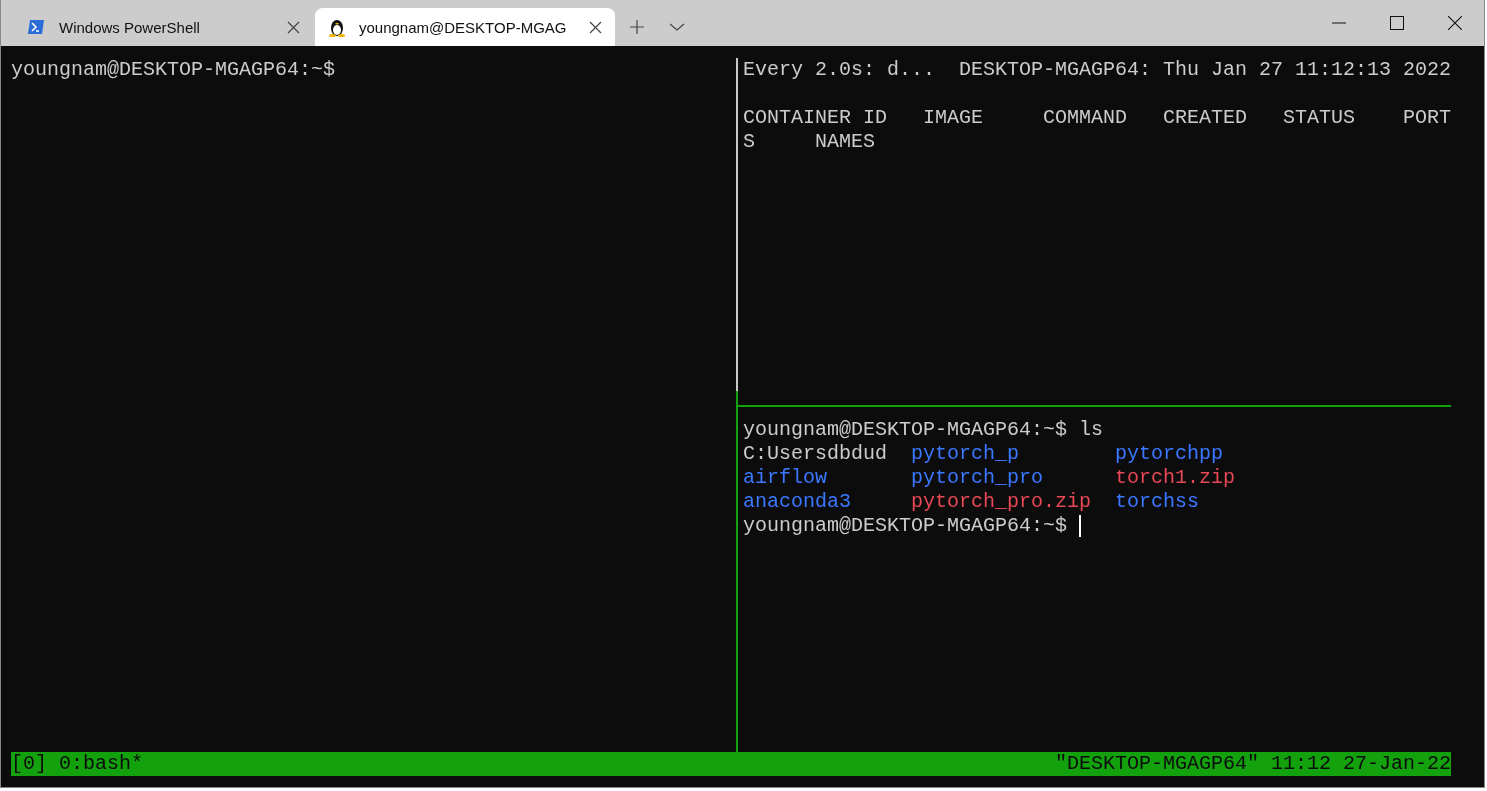 The height and width of the screenshot is (791, 1487). I want to click on file-name: anaconda3, so click(797, 502).